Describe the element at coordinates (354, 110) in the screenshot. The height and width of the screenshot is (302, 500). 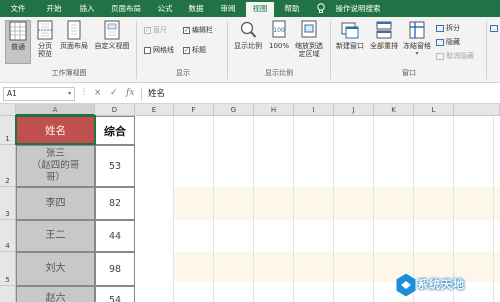
I see `column-header-j: J` at that location.